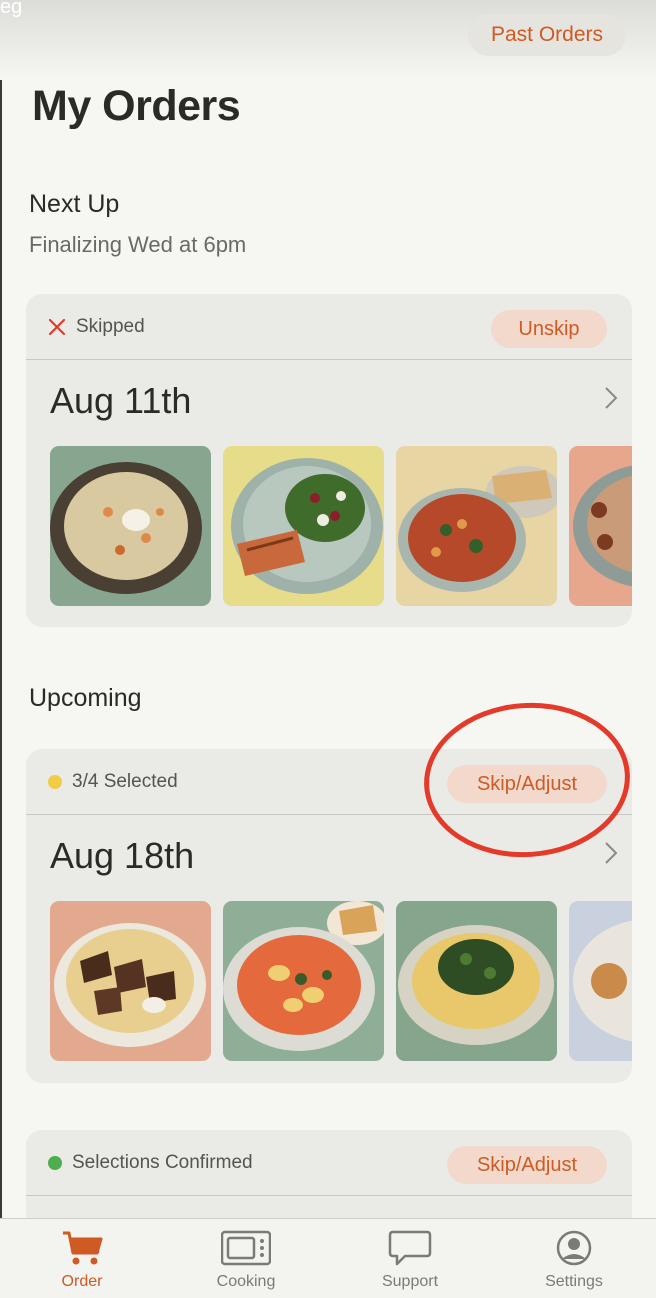  I want to click on user-circle-icon, so click(574, 1248).